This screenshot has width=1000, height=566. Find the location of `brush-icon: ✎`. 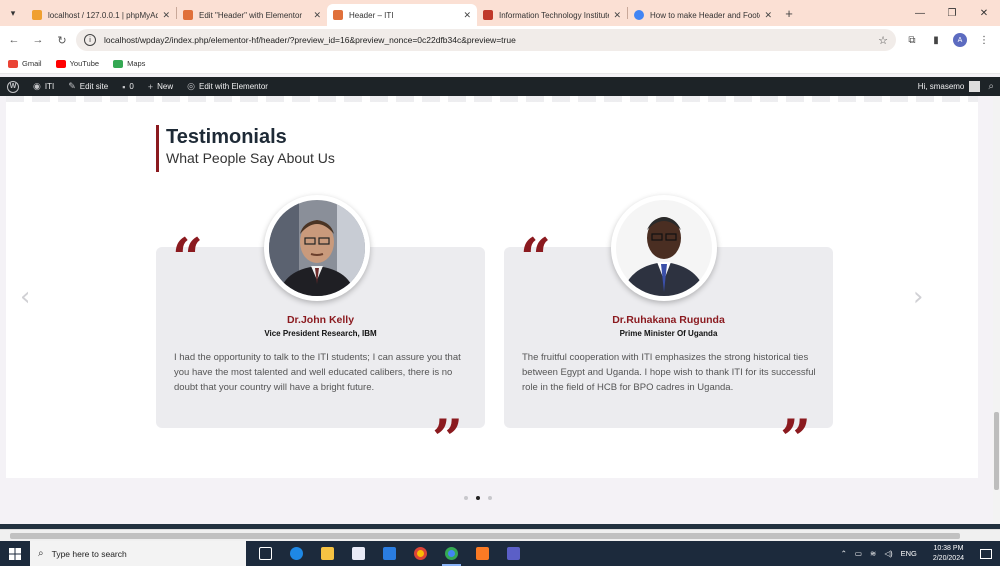

brush-icon: ✎ is located at coordinates (72, 86).